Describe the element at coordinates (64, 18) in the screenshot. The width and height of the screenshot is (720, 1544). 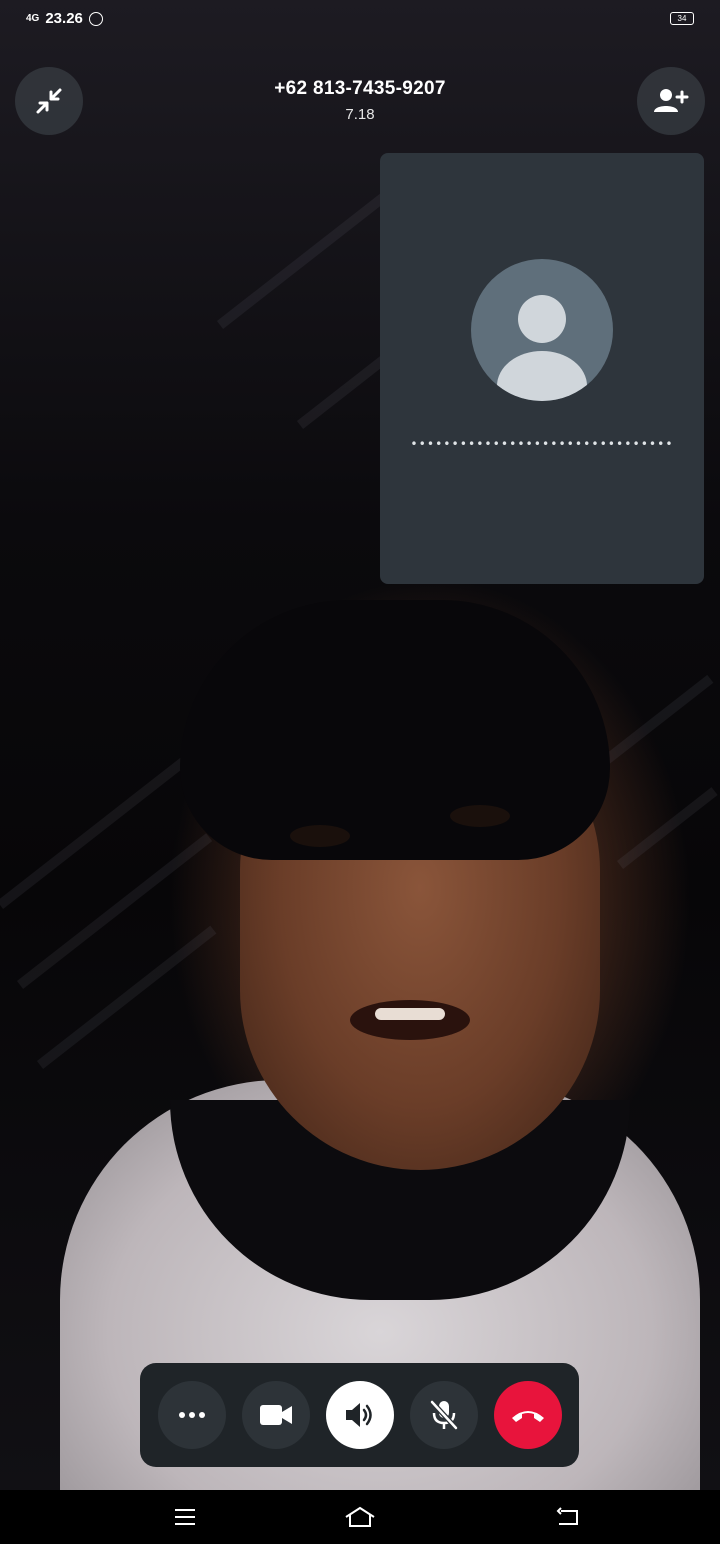
I see `status-time: 23.26` at that location.